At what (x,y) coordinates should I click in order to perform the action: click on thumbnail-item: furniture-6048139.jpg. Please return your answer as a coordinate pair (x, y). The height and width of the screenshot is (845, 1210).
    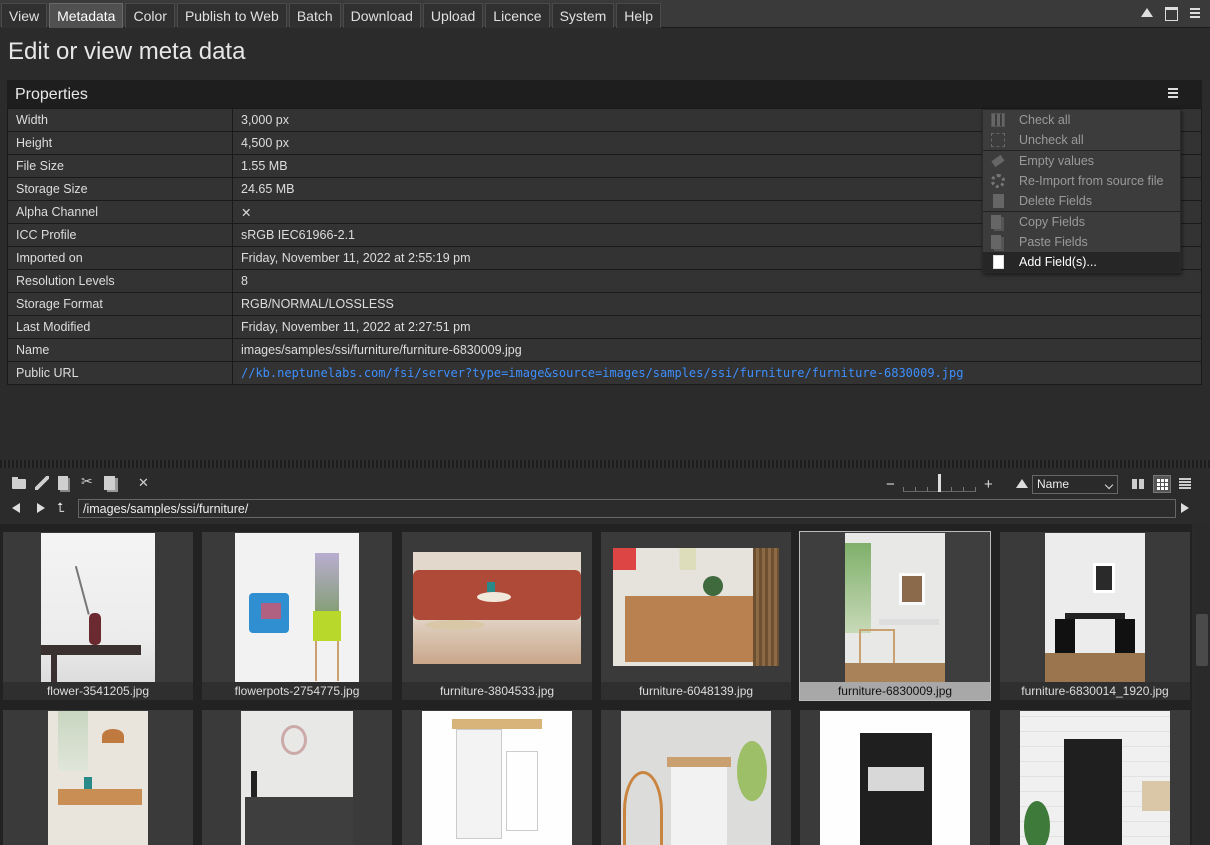
    Looking at the image, I should click on (696, 616).